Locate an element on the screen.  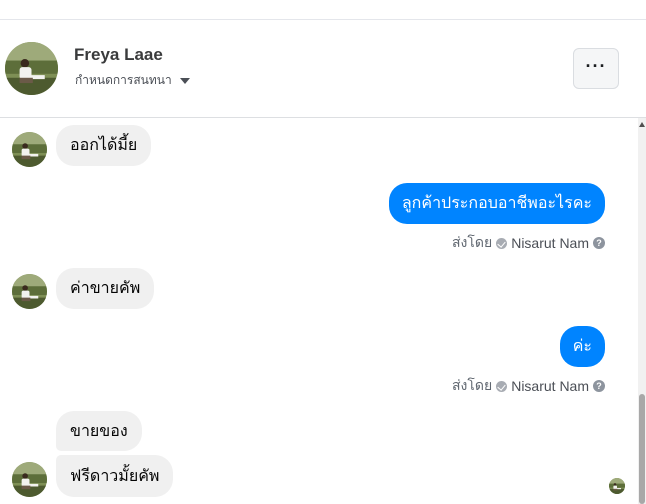
more-options-button: ··· is located at coordinates (596, 68).